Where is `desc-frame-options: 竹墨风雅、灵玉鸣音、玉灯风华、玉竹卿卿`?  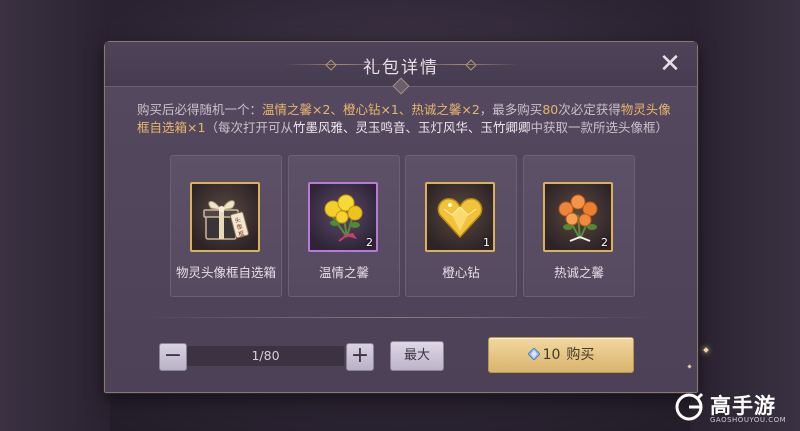
desc-frame-options: 竹墨风雅、灵玉鸣音、玉灯风华、玉竹卿卿 is located at coordinates (411, 127).